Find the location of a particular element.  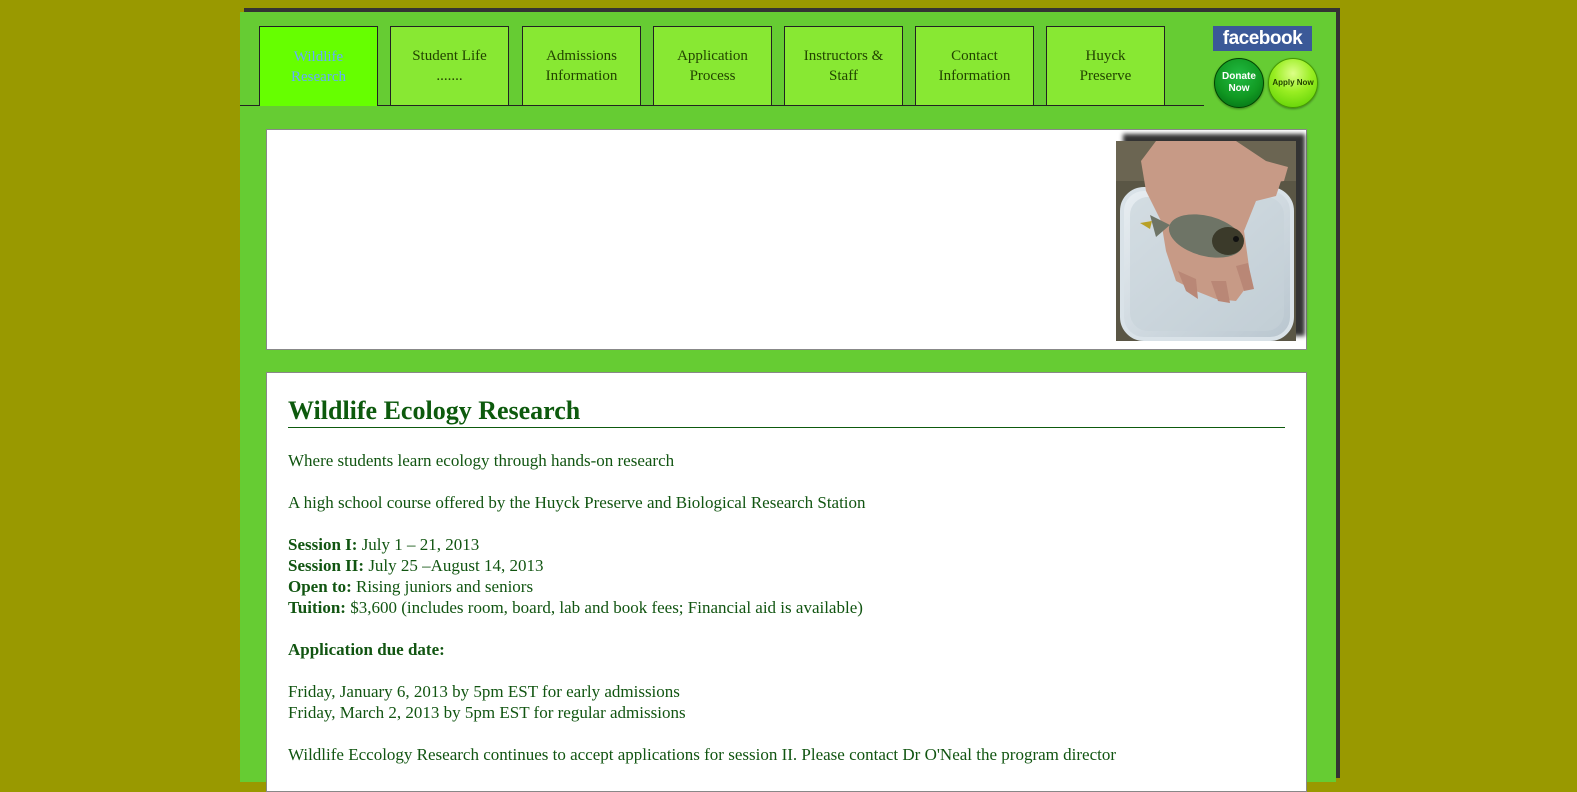

open-to-label: Open to: is located at coordinates (320, 586).